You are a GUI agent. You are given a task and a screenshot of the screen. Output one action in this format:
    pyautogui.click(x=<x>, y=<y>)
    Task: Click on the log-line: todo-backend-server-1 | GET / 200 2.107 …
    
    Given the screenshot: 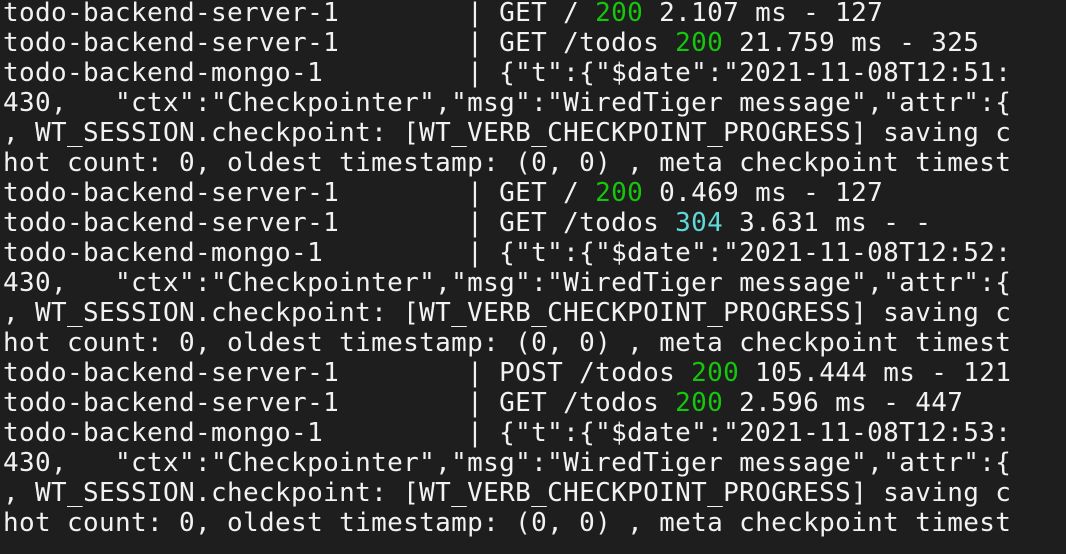 What is the action you would take?
    pyautogui.click(x=443, y=14)
    